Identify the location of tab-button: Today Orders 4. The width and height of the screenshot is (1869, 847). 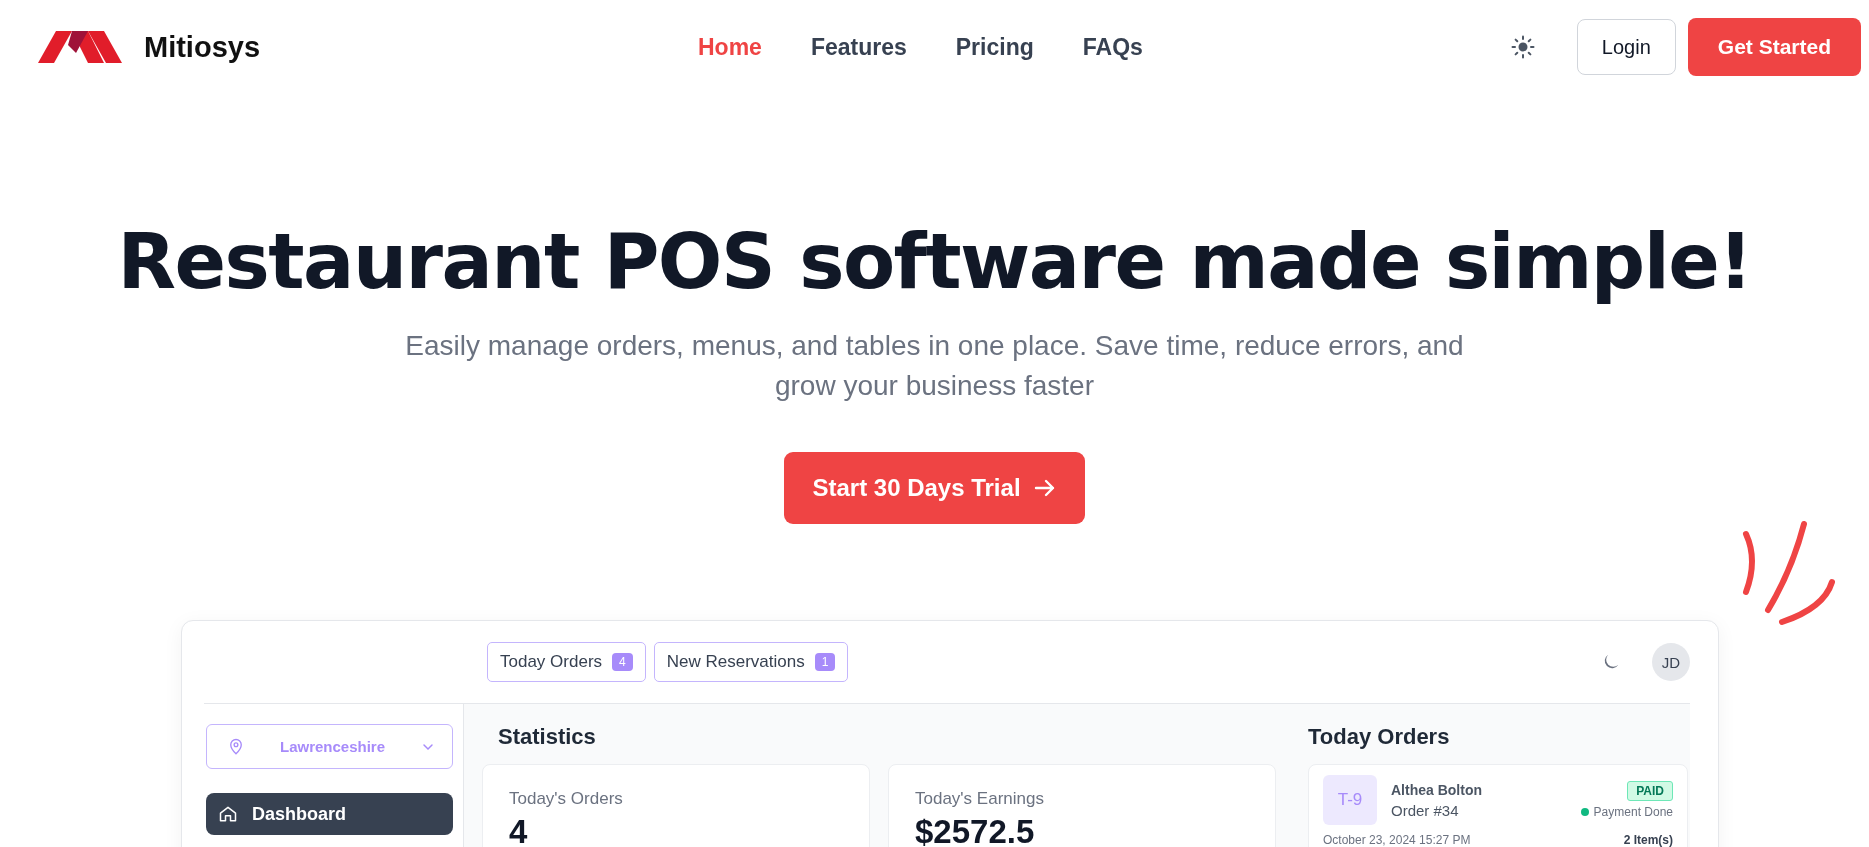
(566, 662).